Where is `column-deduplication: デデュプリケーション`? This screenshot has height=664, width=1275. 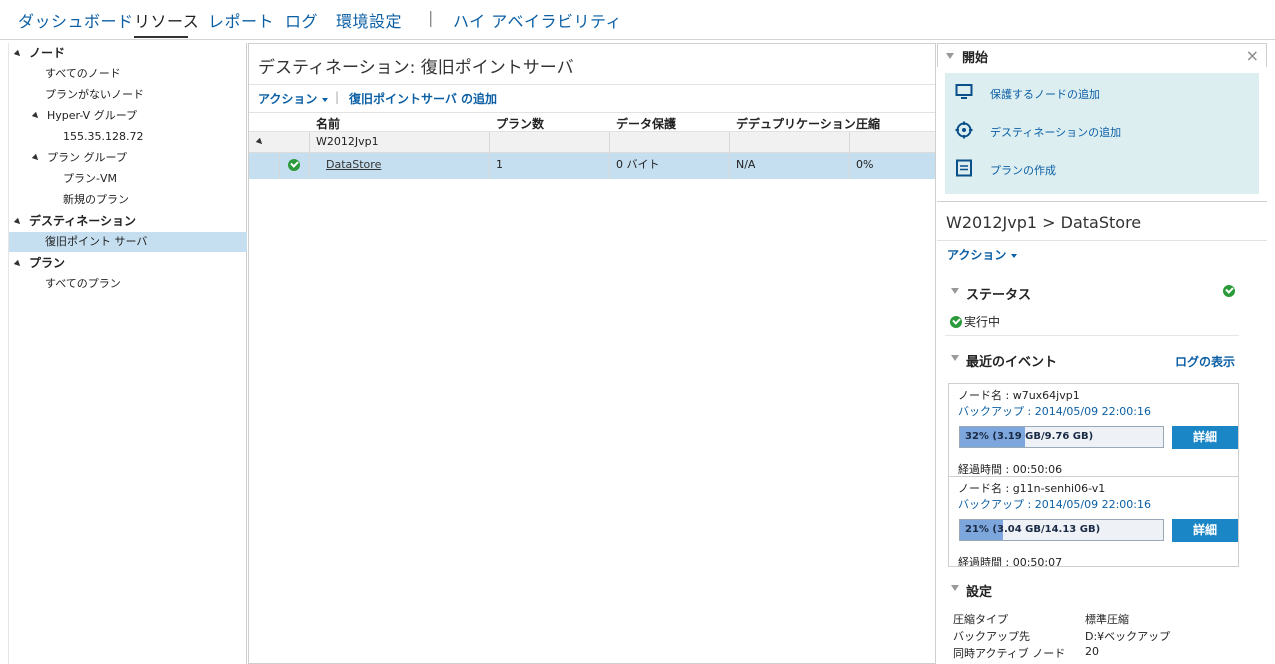 column-deduplication: デデュプリケーション is located at coordinates (796, 123).